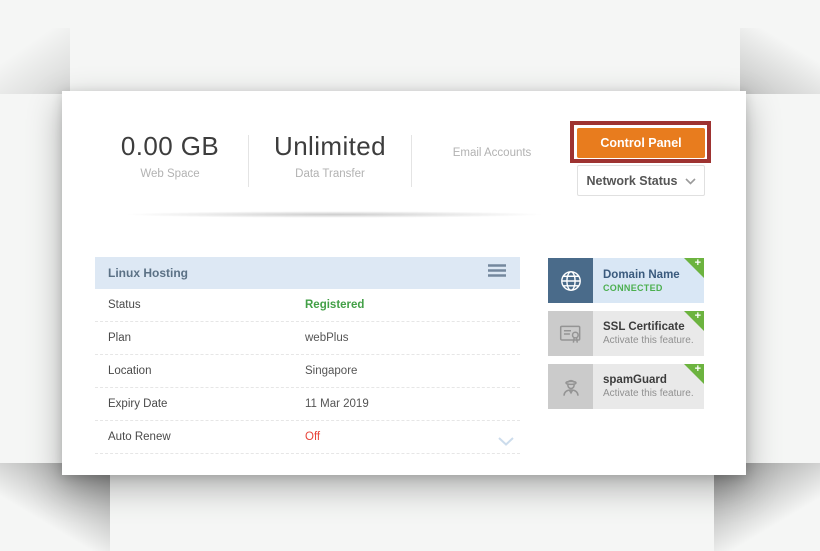  I want to click on table-row-expiry-date: Expiry Date 11 Mar 2019, so click(307, 404).